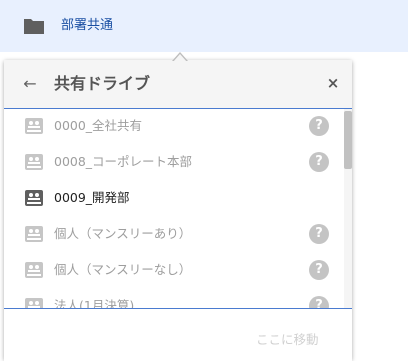 The height and width of the screenshot is (361, 408). Describe the element at coordinates (333, 83) in the screenshot. I see `close-icon: ×` at that location.